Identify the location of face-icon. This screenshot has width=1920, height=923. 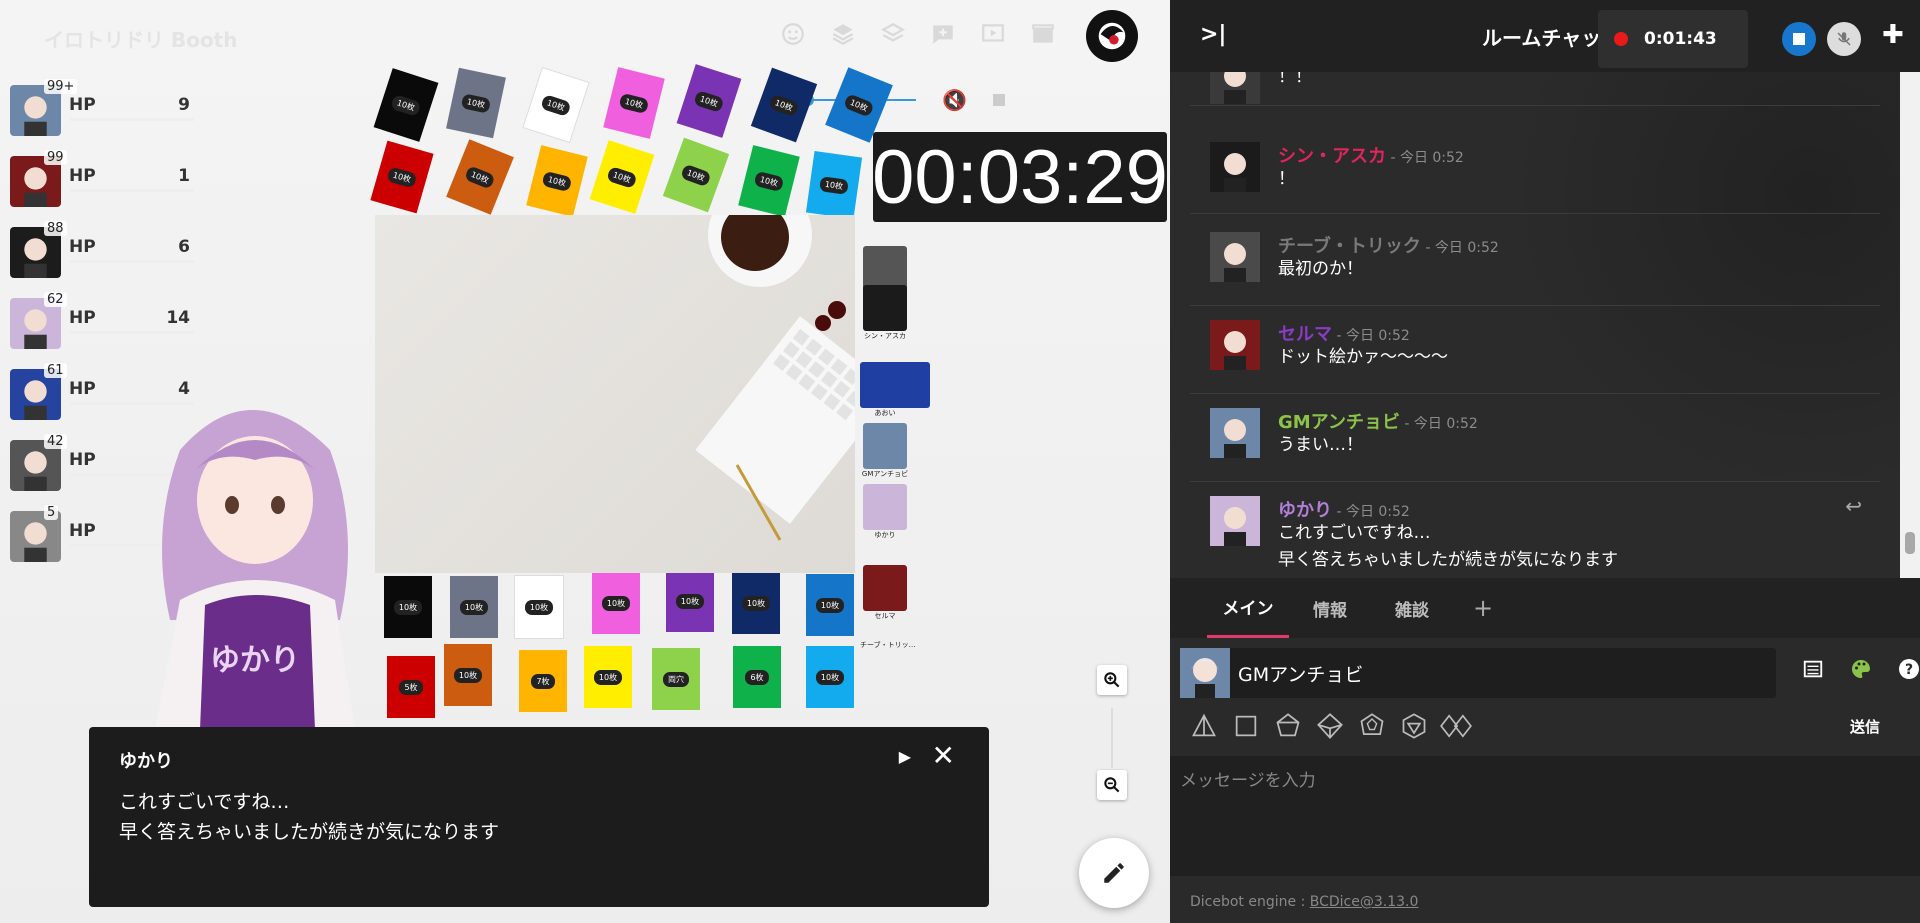
(793, 34).